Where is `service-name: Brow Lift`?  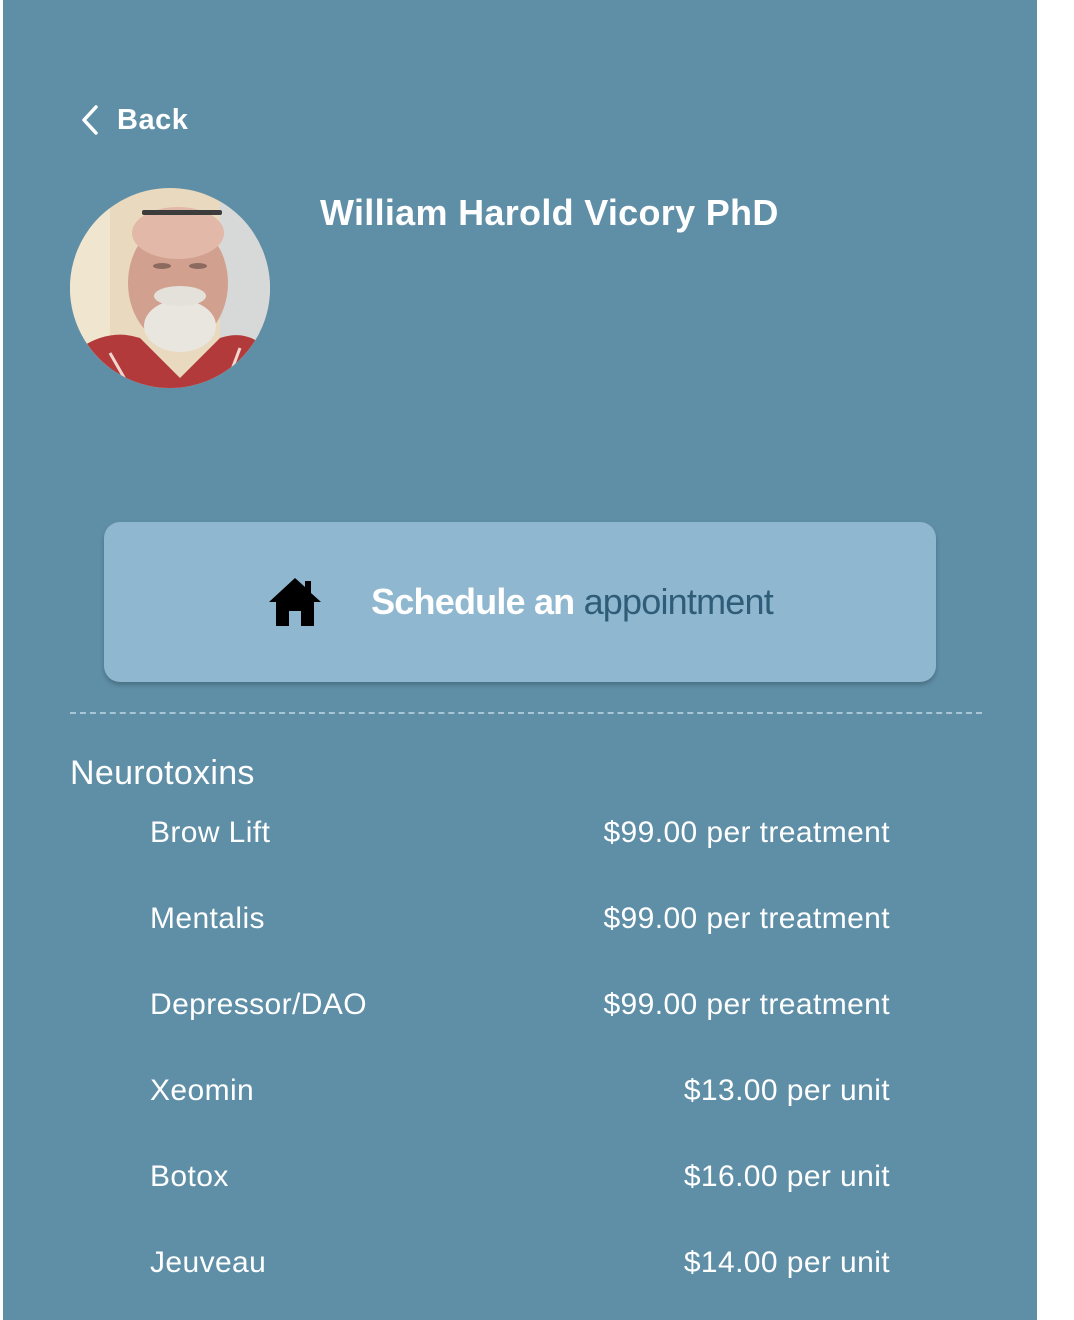
service-name: Brow Lift is located at coordinates (210, 832).